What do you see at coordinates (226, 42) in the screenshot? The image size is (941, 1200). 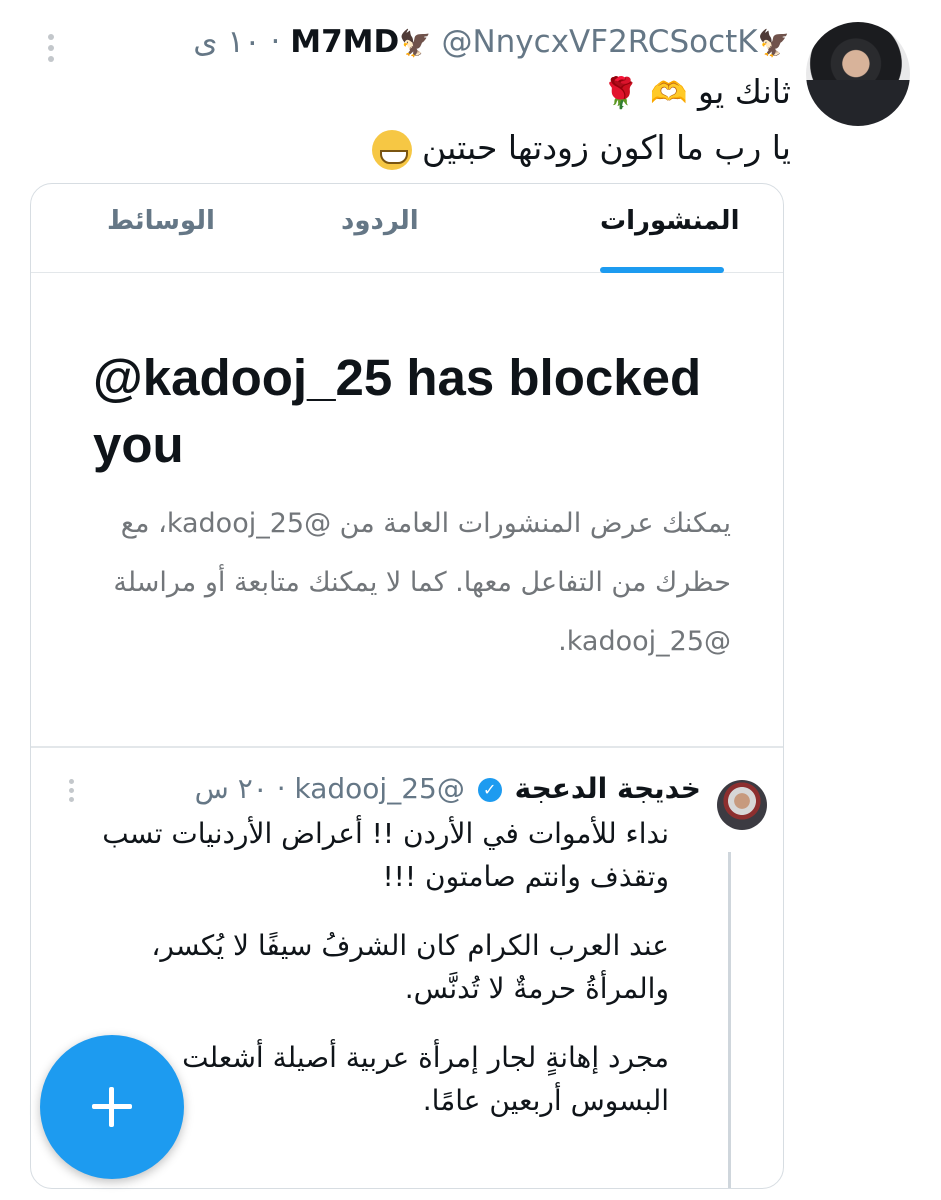 I see `outer-timestamp: ١٠ ى` at bounding box center [226, 42].